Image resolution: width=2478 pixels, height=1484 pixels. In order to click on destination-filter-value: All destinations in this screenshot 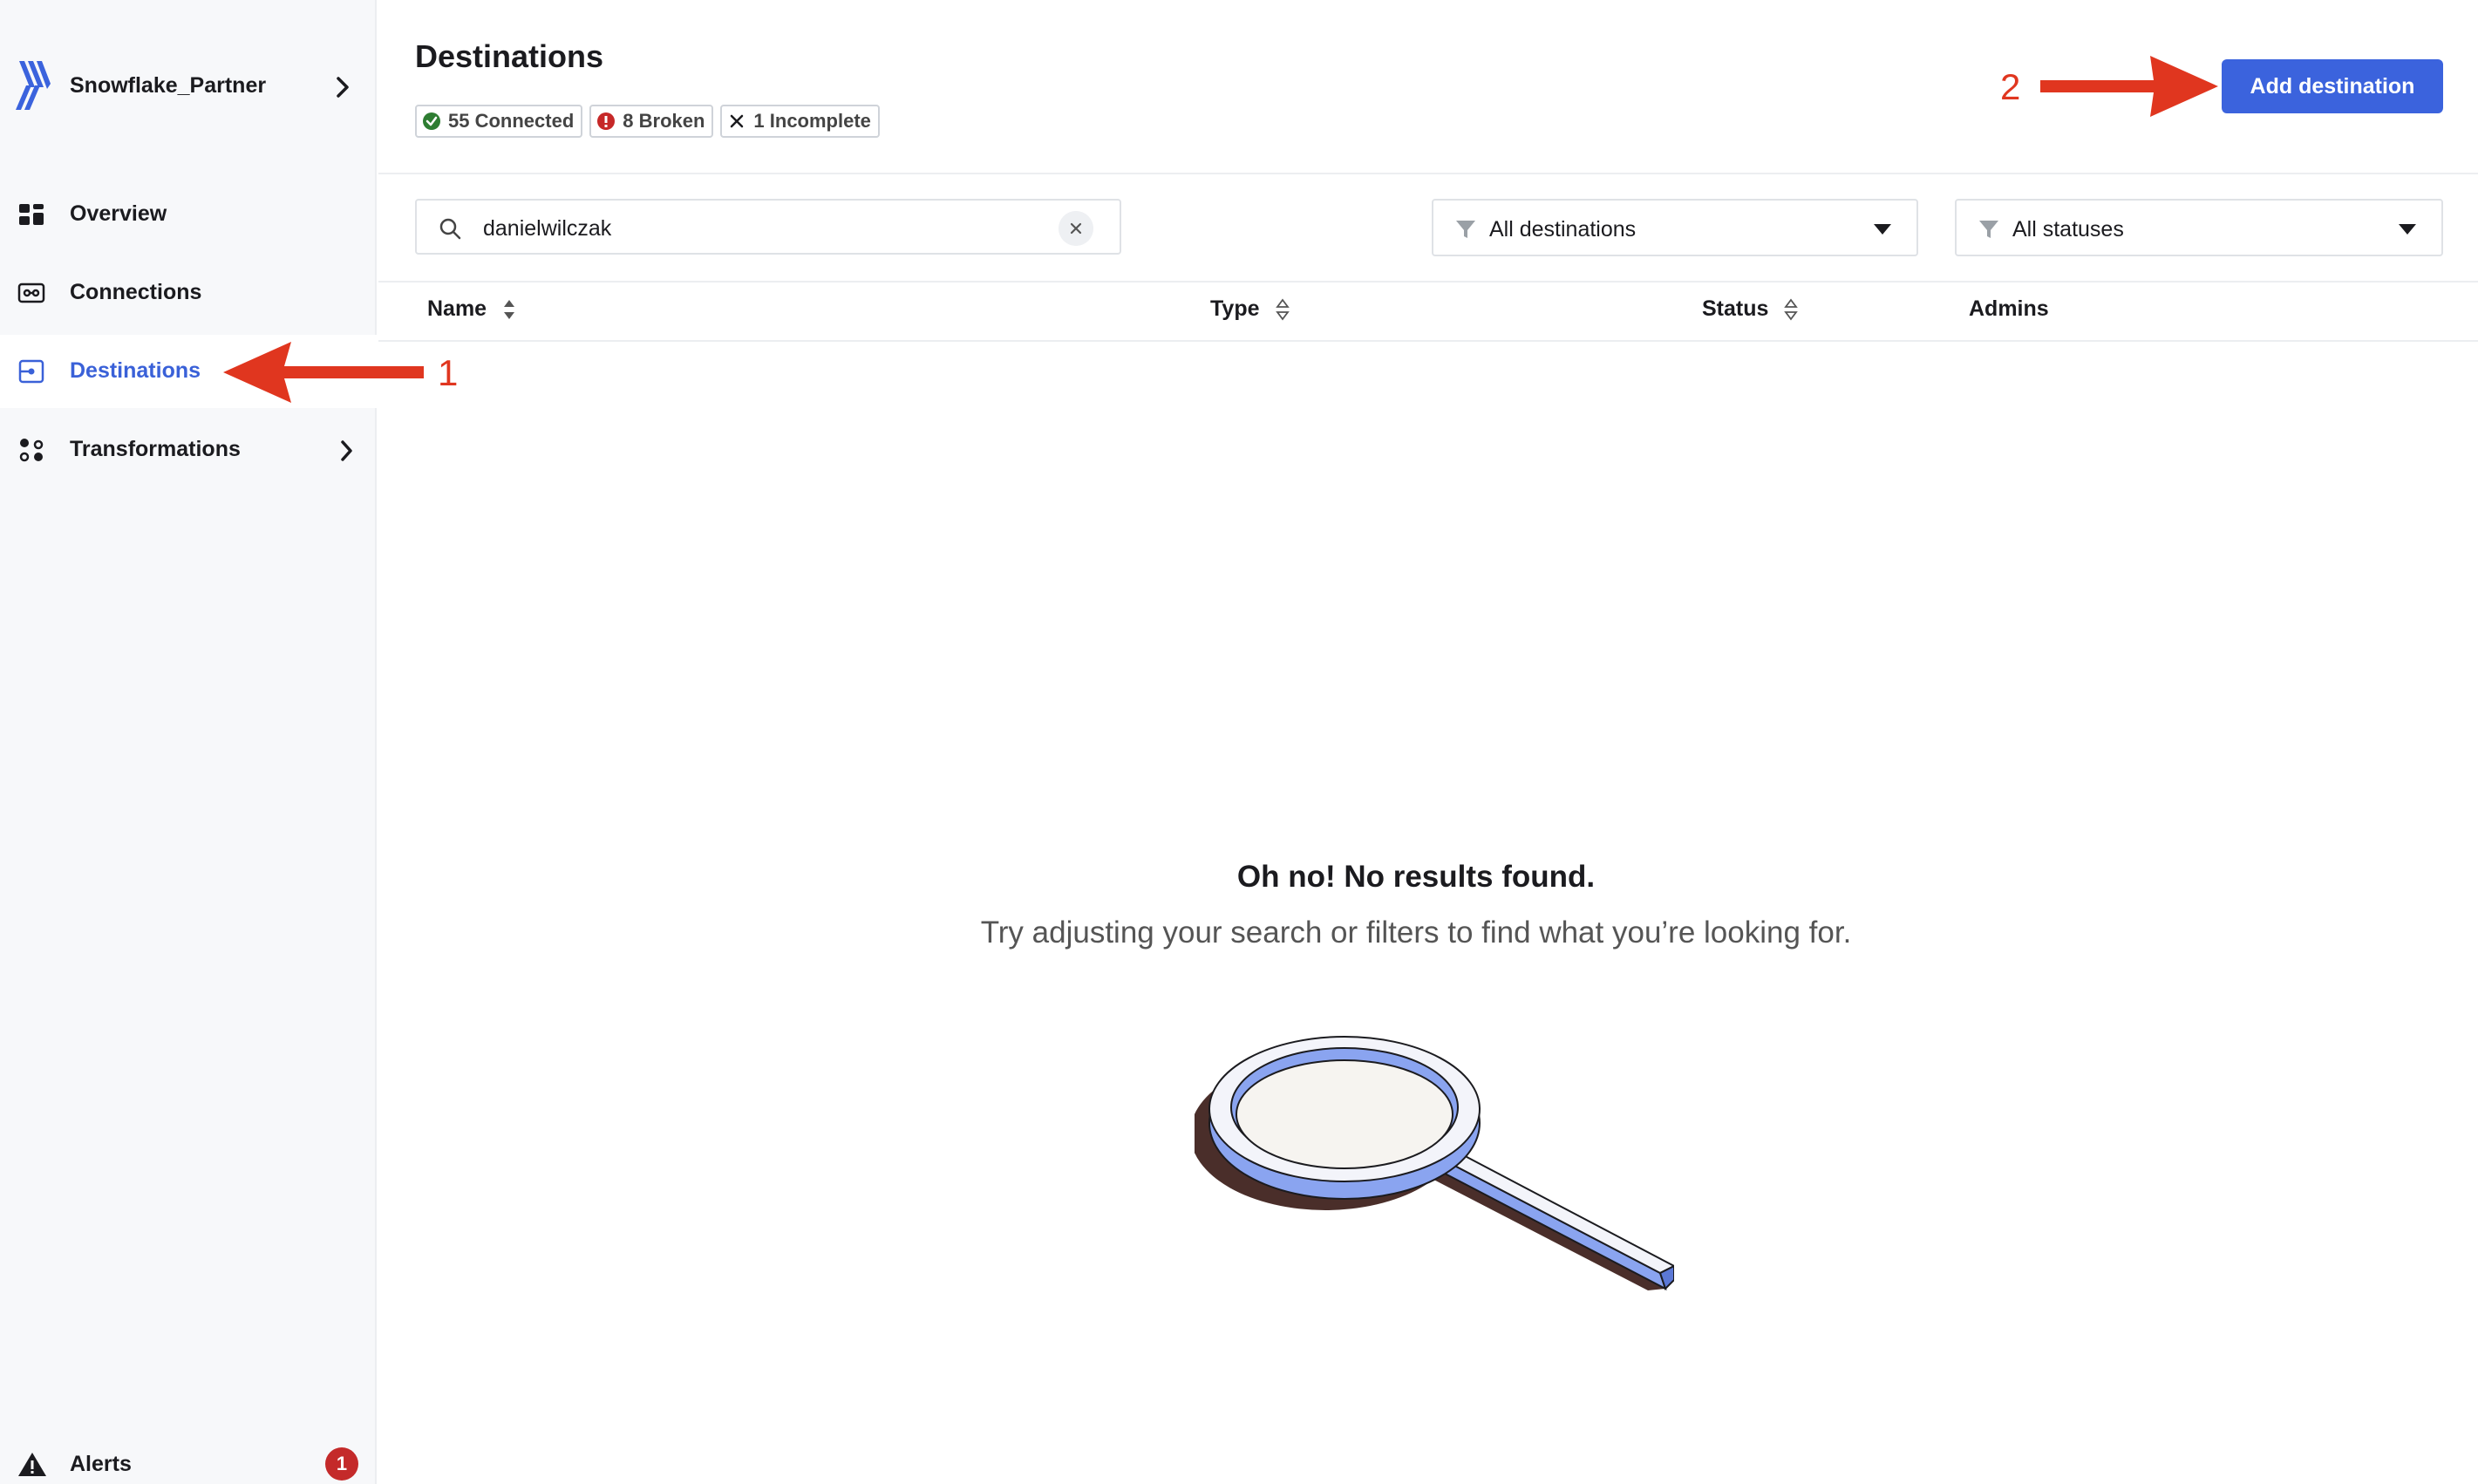, I will do `click(1563, 229)`.